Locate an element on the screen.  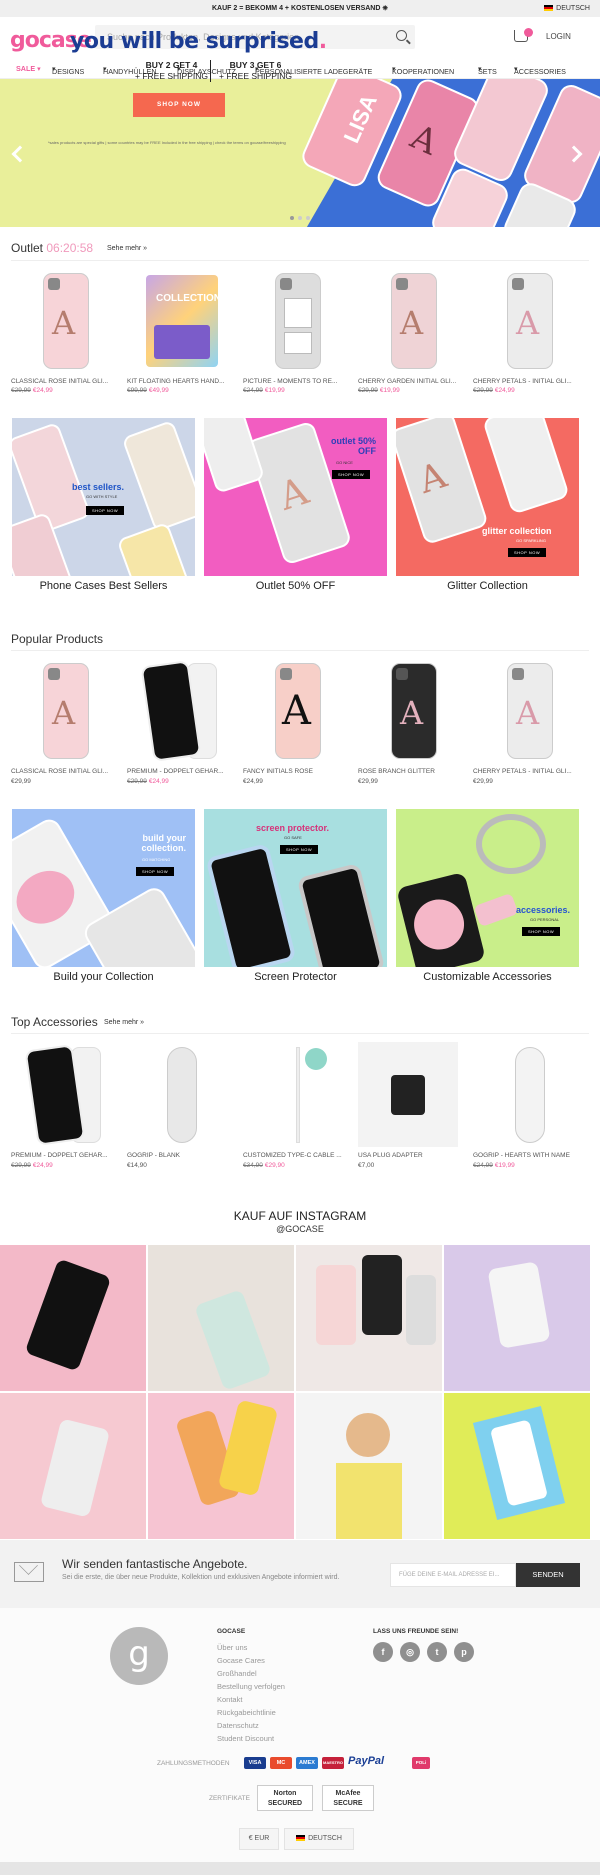
banner-screen-protector: screen protector. GO SAFE SHOP NOW is located at coordinates (295, 888).